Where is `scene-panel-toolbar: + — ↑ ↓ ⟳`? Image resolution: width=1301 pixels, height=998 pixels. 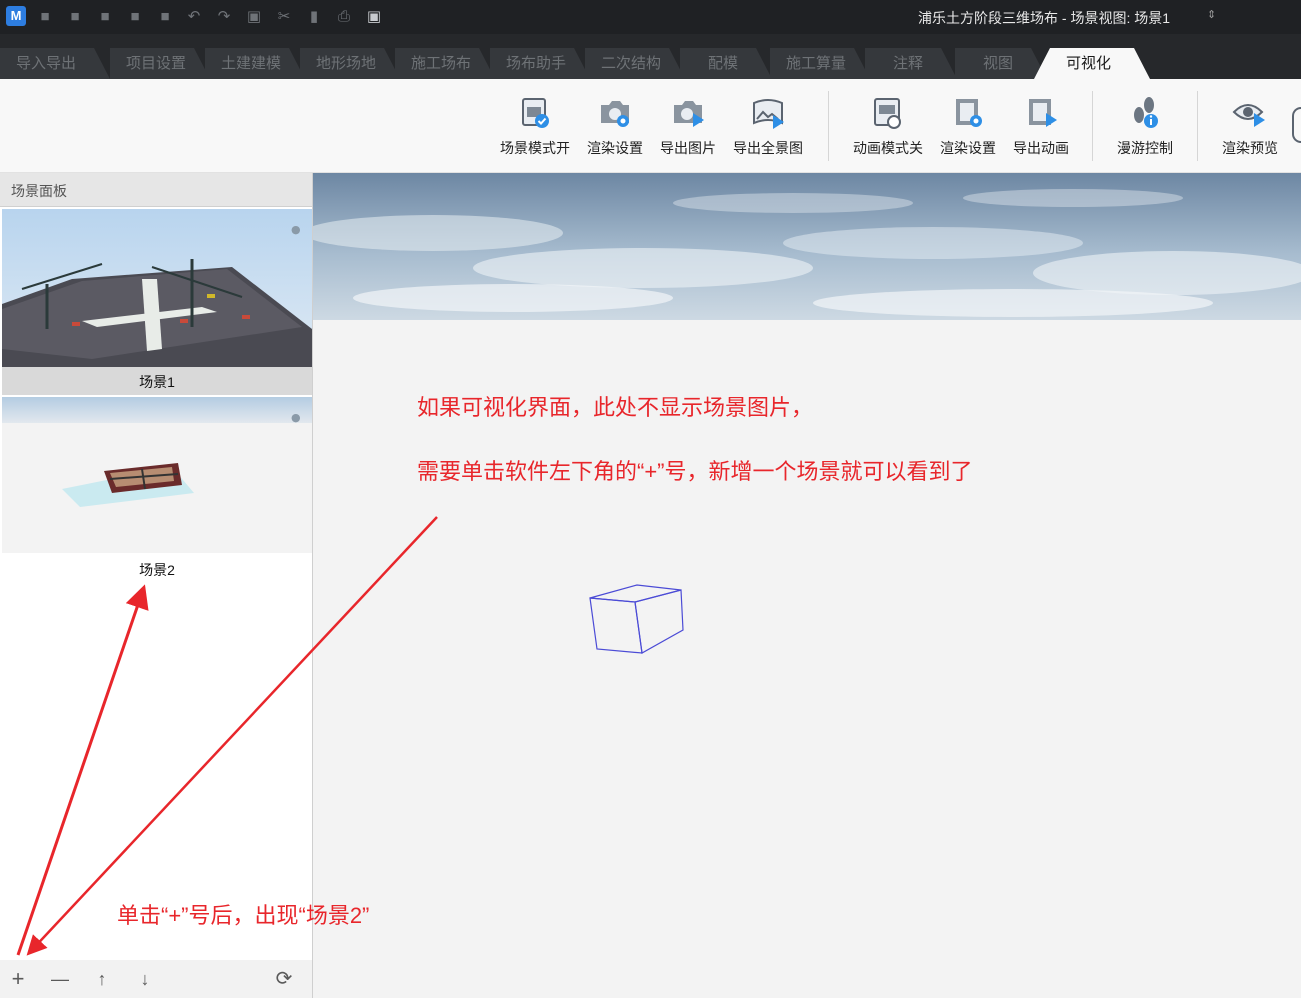
scene-panel-toolbar: + — ↑ ↓ ⟳ is located at coordinates (156, 979).